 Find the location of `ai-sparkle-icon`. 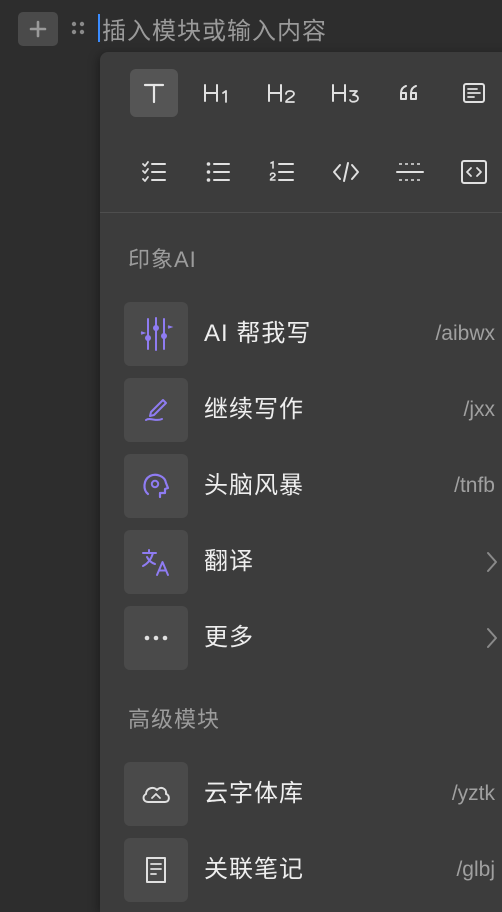

ai-sparkle-icon is located at coordinates (157, 334).